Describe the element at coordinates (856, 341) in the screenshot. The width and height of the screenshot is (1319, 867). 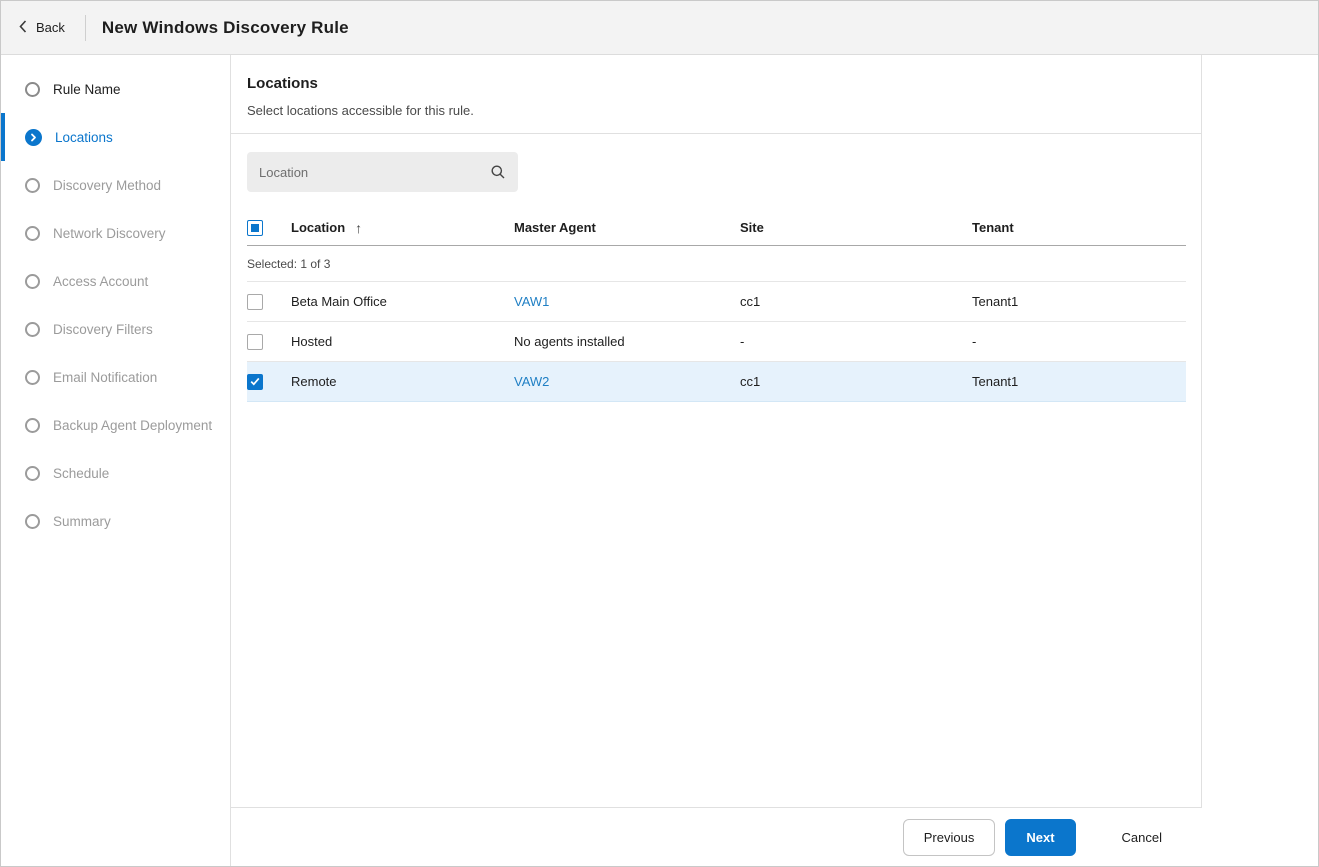
I see `site-cell: -` at that location.